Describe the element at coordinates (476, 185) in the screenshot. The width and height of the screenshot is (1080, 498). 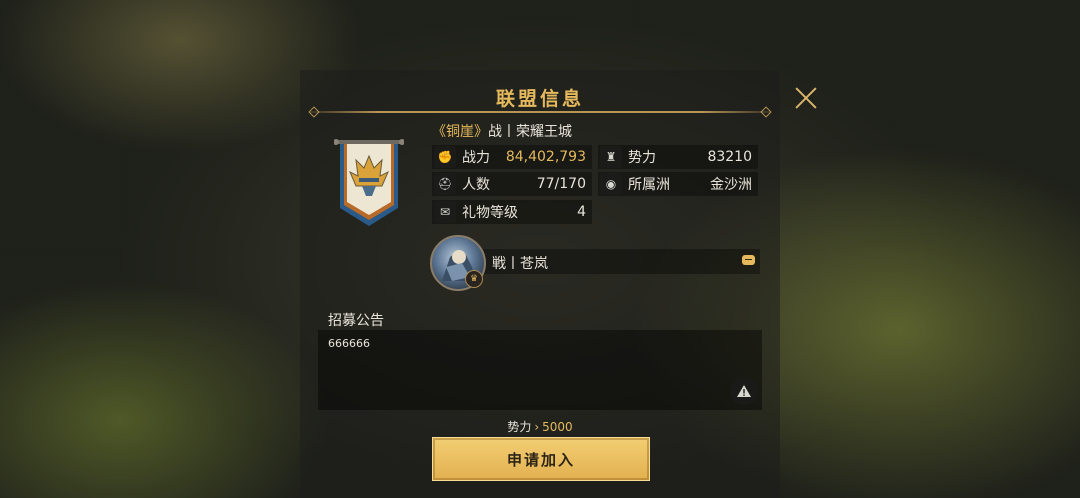
I see `stat-members-label: 人数` at that location.